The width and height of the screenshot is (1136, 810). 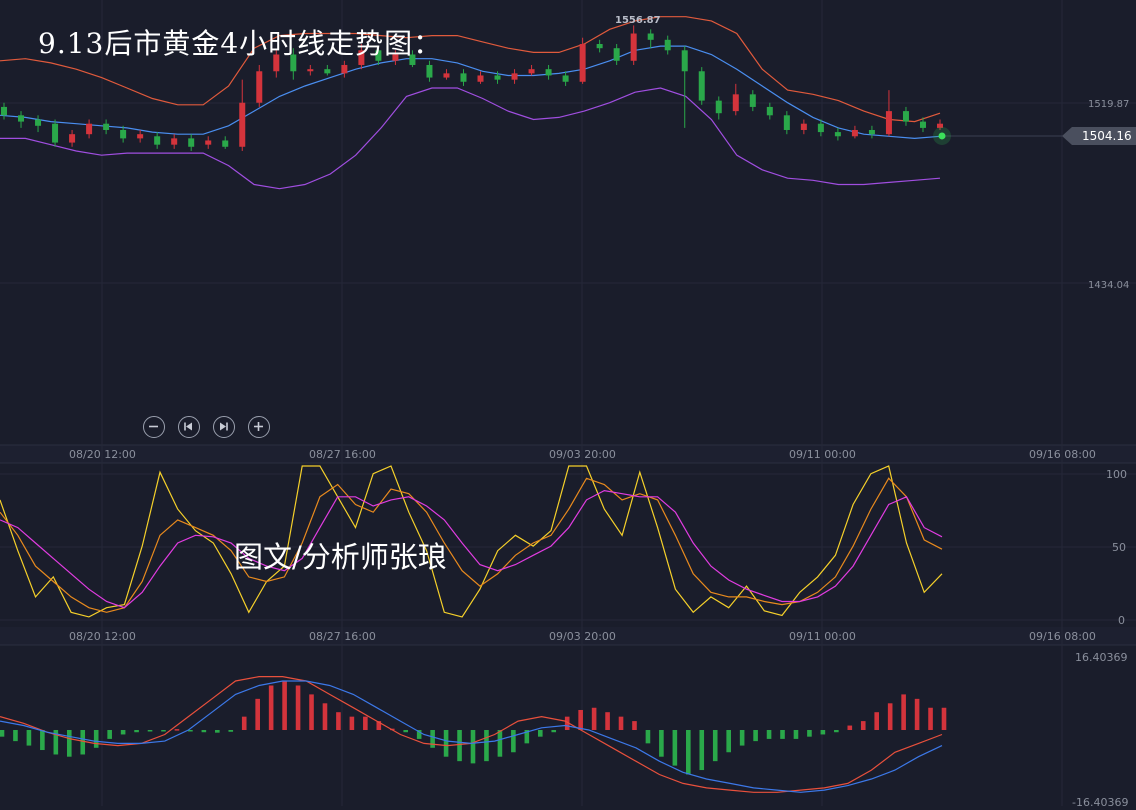 I want to click on skip-forward-icon, so click(x=224, y=426).